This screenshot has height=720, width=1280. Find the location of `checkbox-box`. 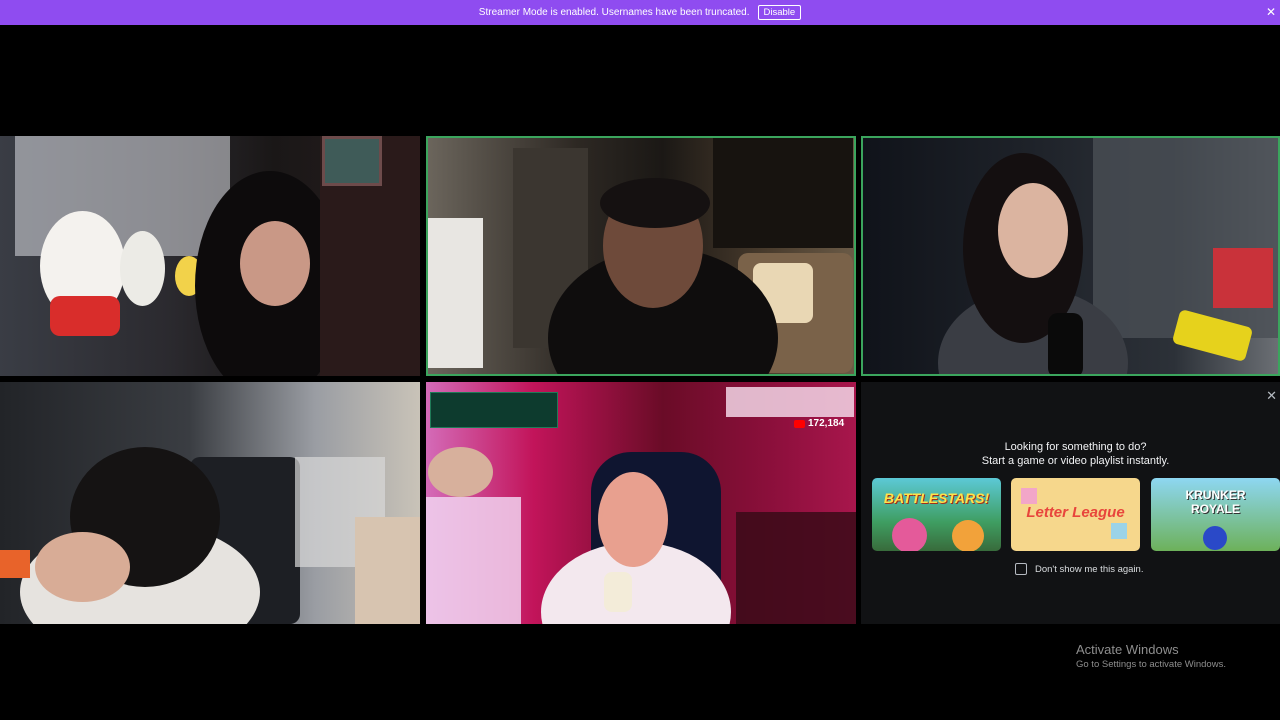

checkbox-box is located at coordinates (1021, 569).